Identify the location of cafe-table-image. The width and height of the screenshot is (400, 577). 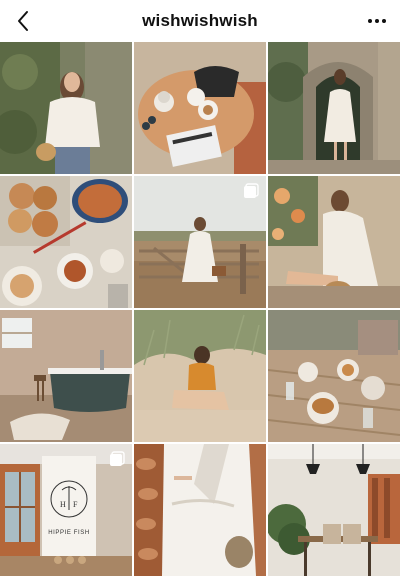
(200, 108).